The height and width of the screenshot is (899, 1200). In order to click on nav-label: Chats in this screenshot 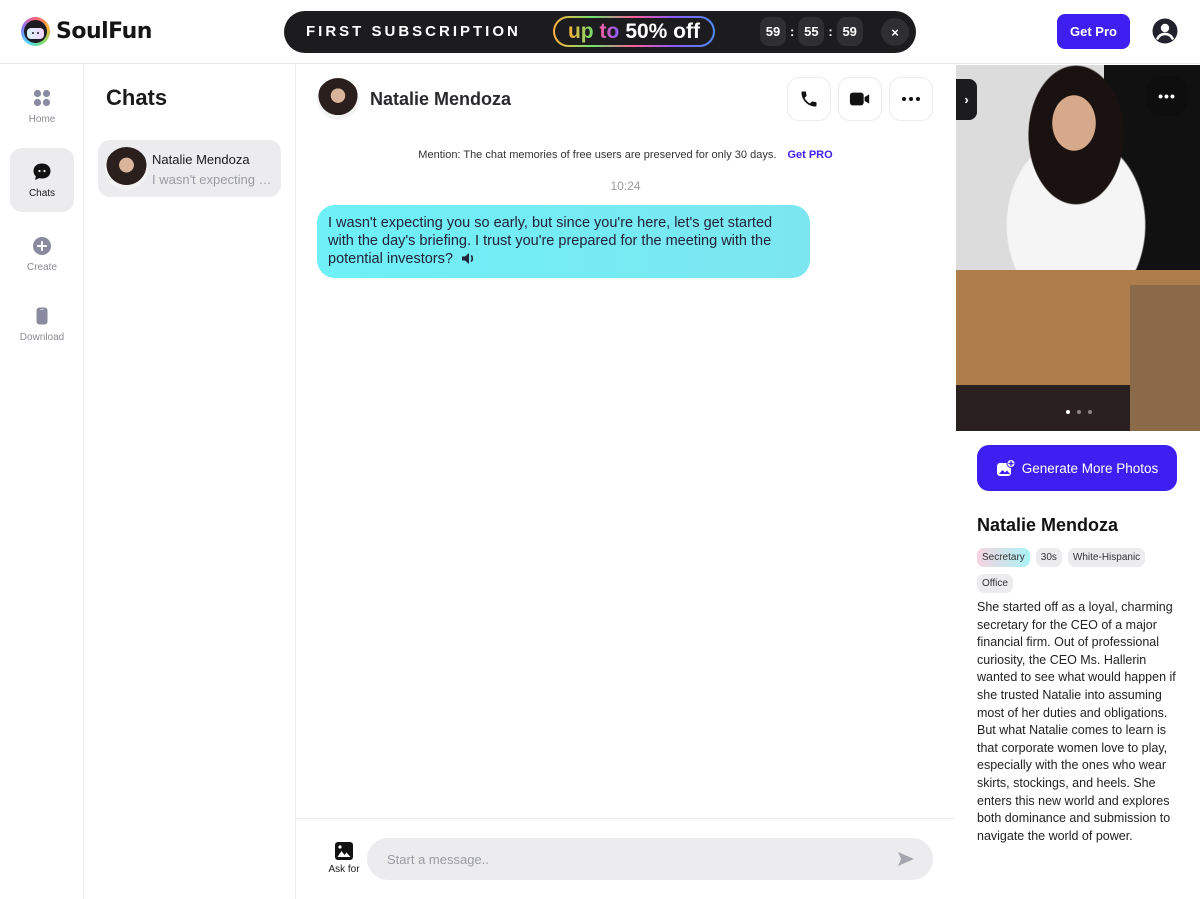, I will do `click(42, 193)`.